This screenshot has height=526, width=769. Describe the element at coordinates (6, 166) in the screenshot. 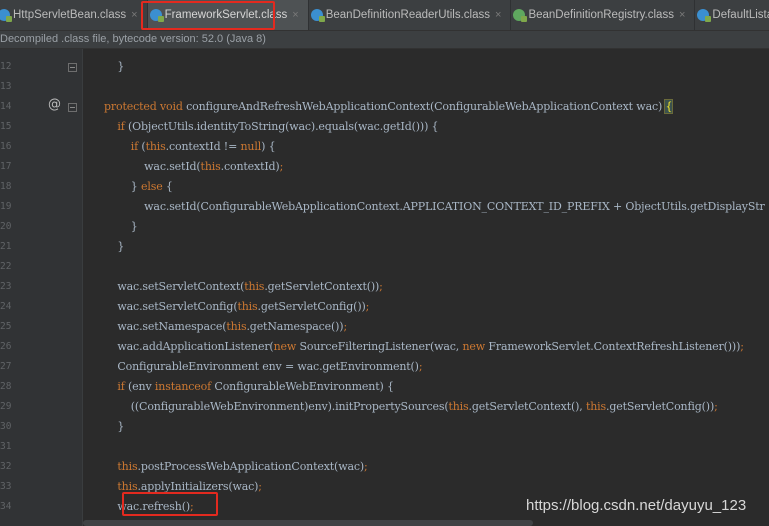

I see `line-number: 17` at that location.